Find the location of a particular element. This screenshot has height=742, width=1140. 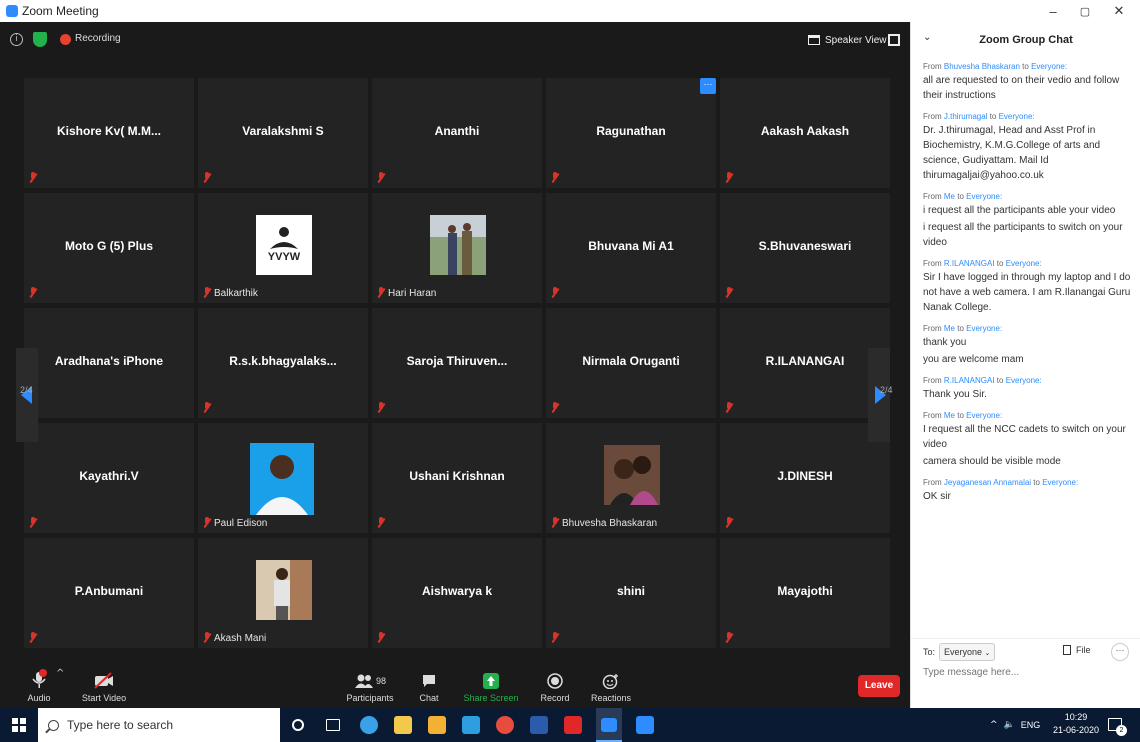

notifications-icon: 2 is located at coordinates (1117, 727).